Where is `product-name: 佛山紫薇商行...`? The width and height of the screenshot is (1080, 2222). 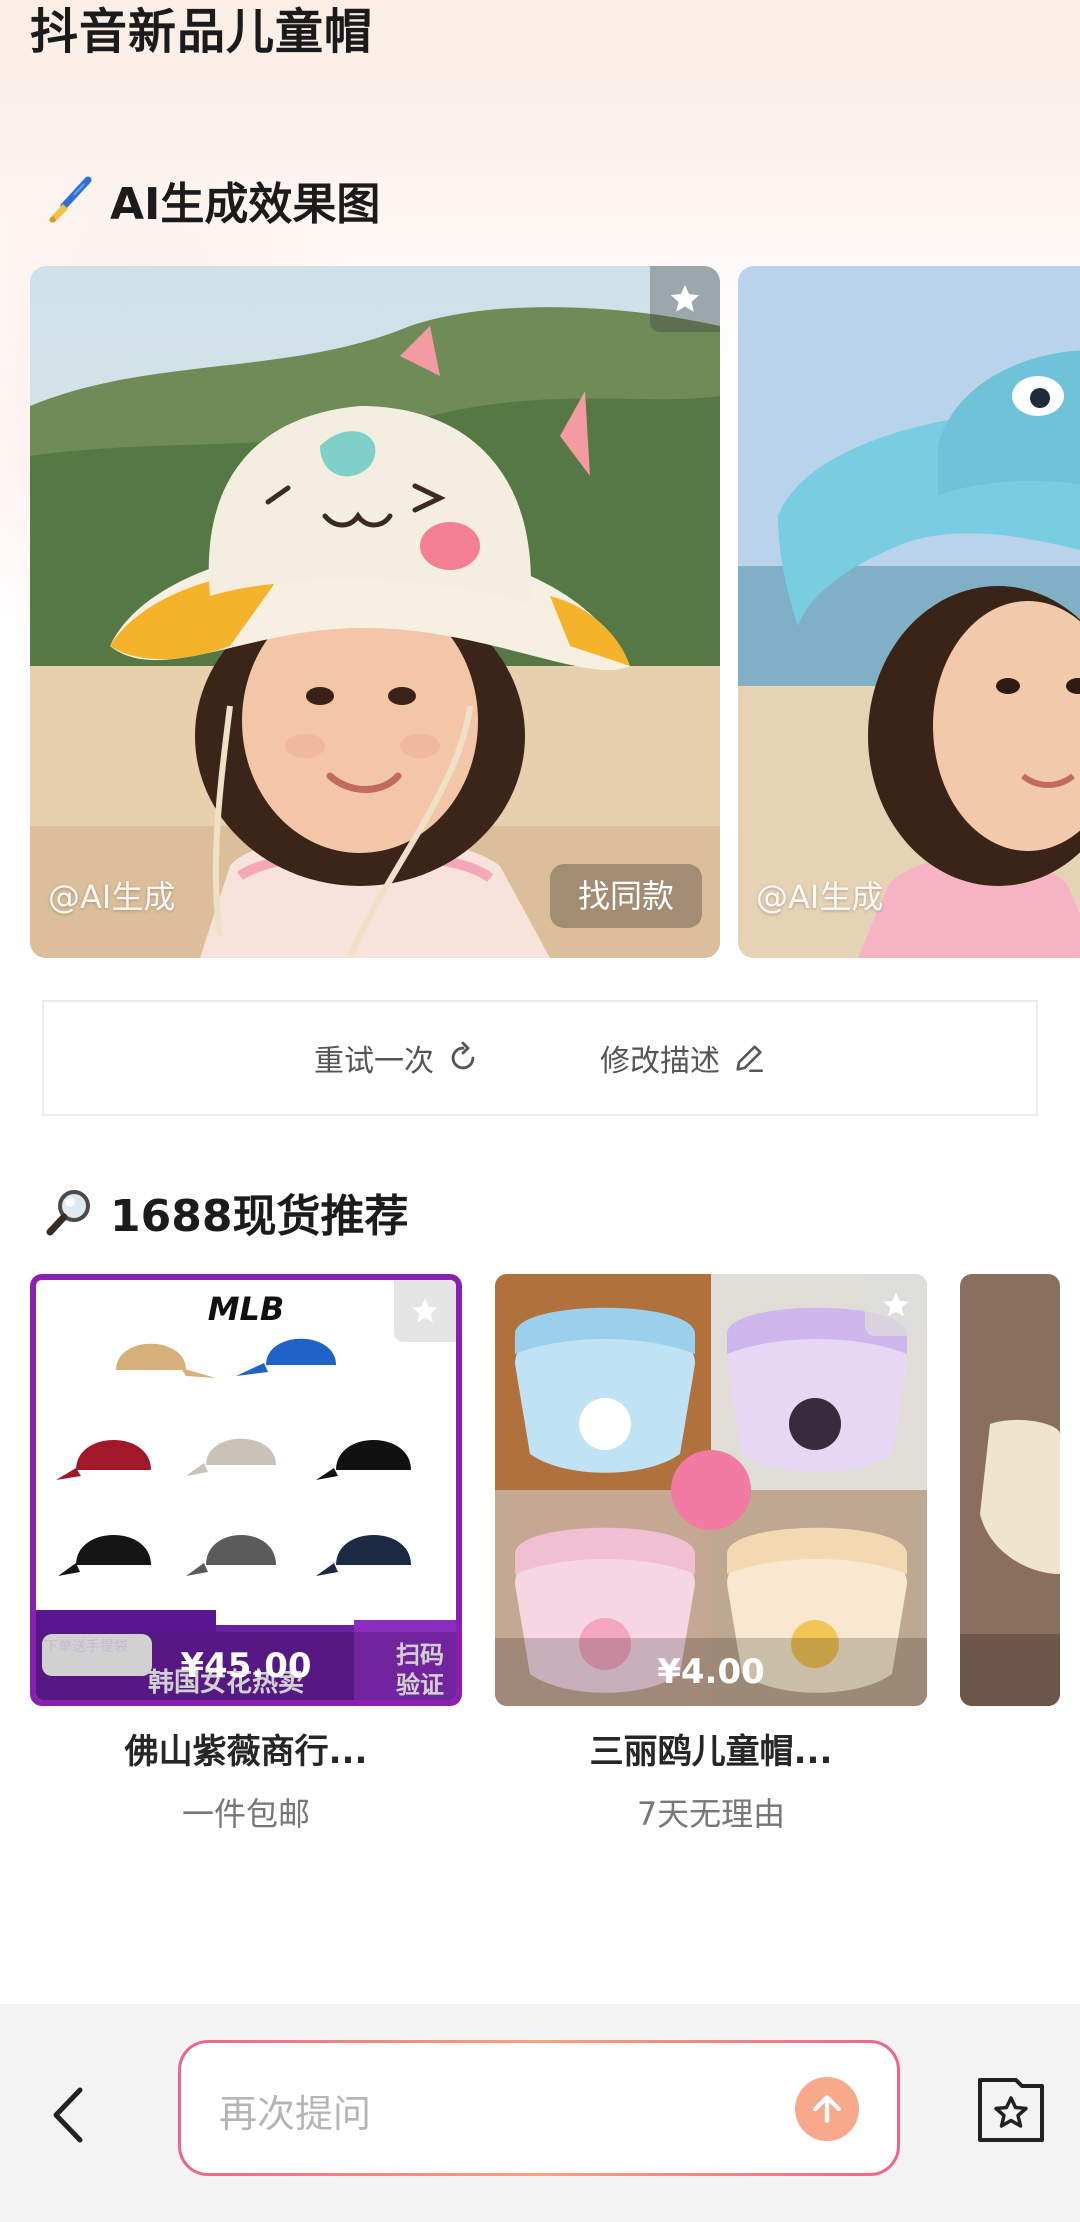
product-name: 佛山紫薇商行... is located at coordinates (246, 1748).